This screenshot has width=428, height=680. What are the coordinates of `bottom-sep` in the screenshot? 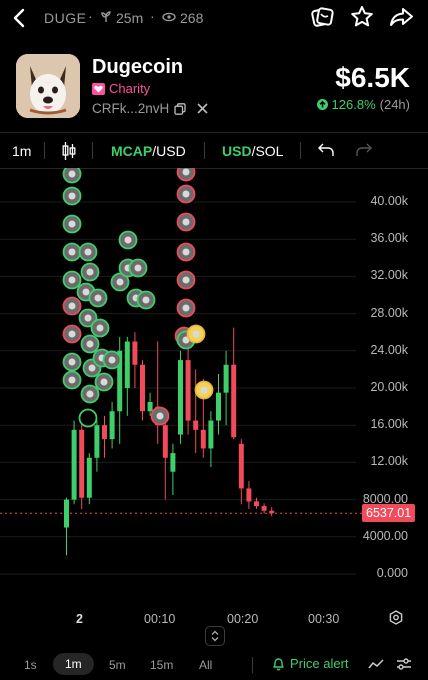 It's located at (252, 665).